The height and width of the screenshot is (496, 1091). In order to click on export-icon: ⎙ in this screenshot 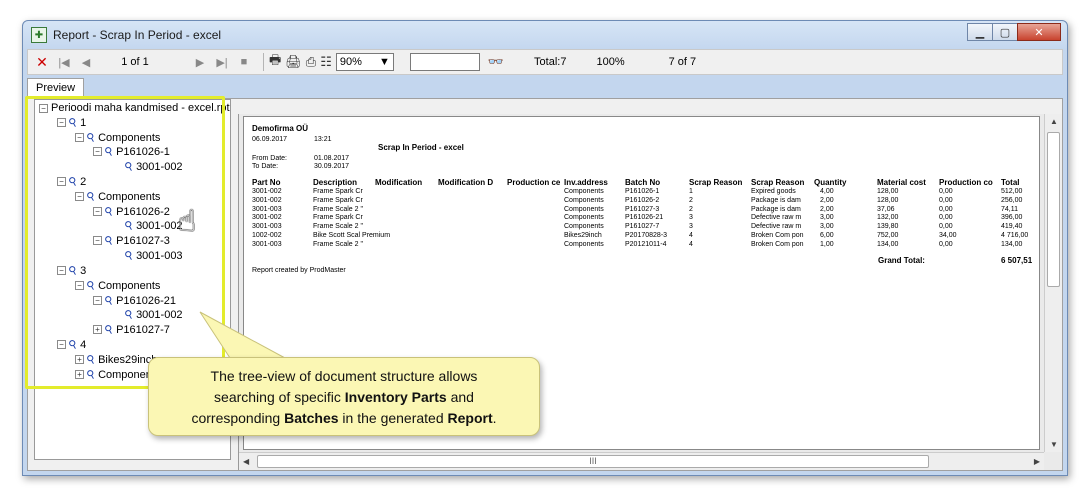, I will do `click(311, 62)`.